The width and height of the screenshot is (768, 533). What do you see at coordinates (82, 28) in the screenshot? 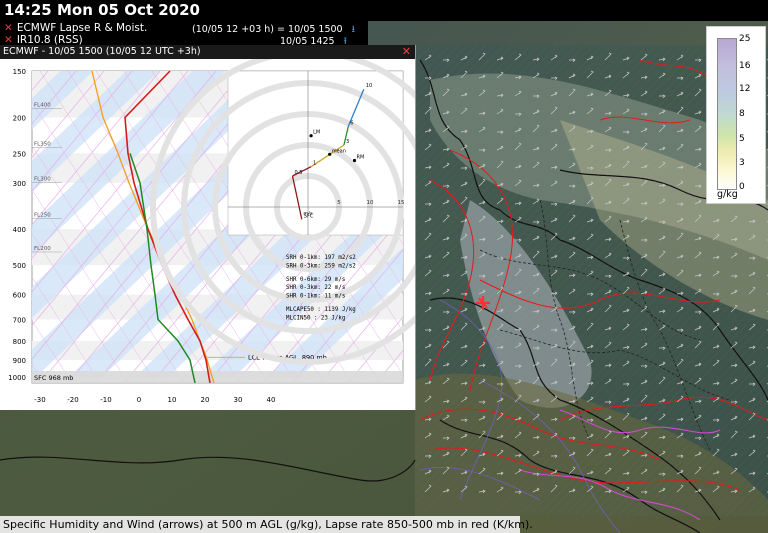
I see `layer-name: ECMWF Lapse R & Moist.` at bounding box center [82, 28].